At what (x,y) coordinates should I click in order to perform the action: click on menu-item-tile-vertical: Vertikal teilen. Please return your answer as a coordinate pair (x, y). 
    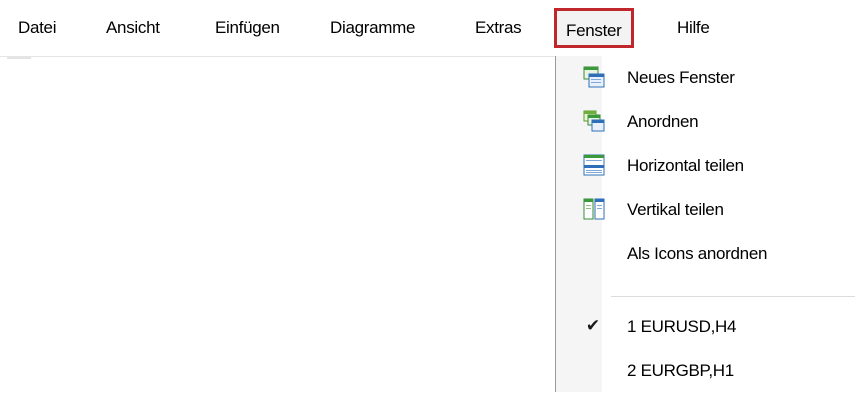
    Looking at the image, I should click on (705, 210).